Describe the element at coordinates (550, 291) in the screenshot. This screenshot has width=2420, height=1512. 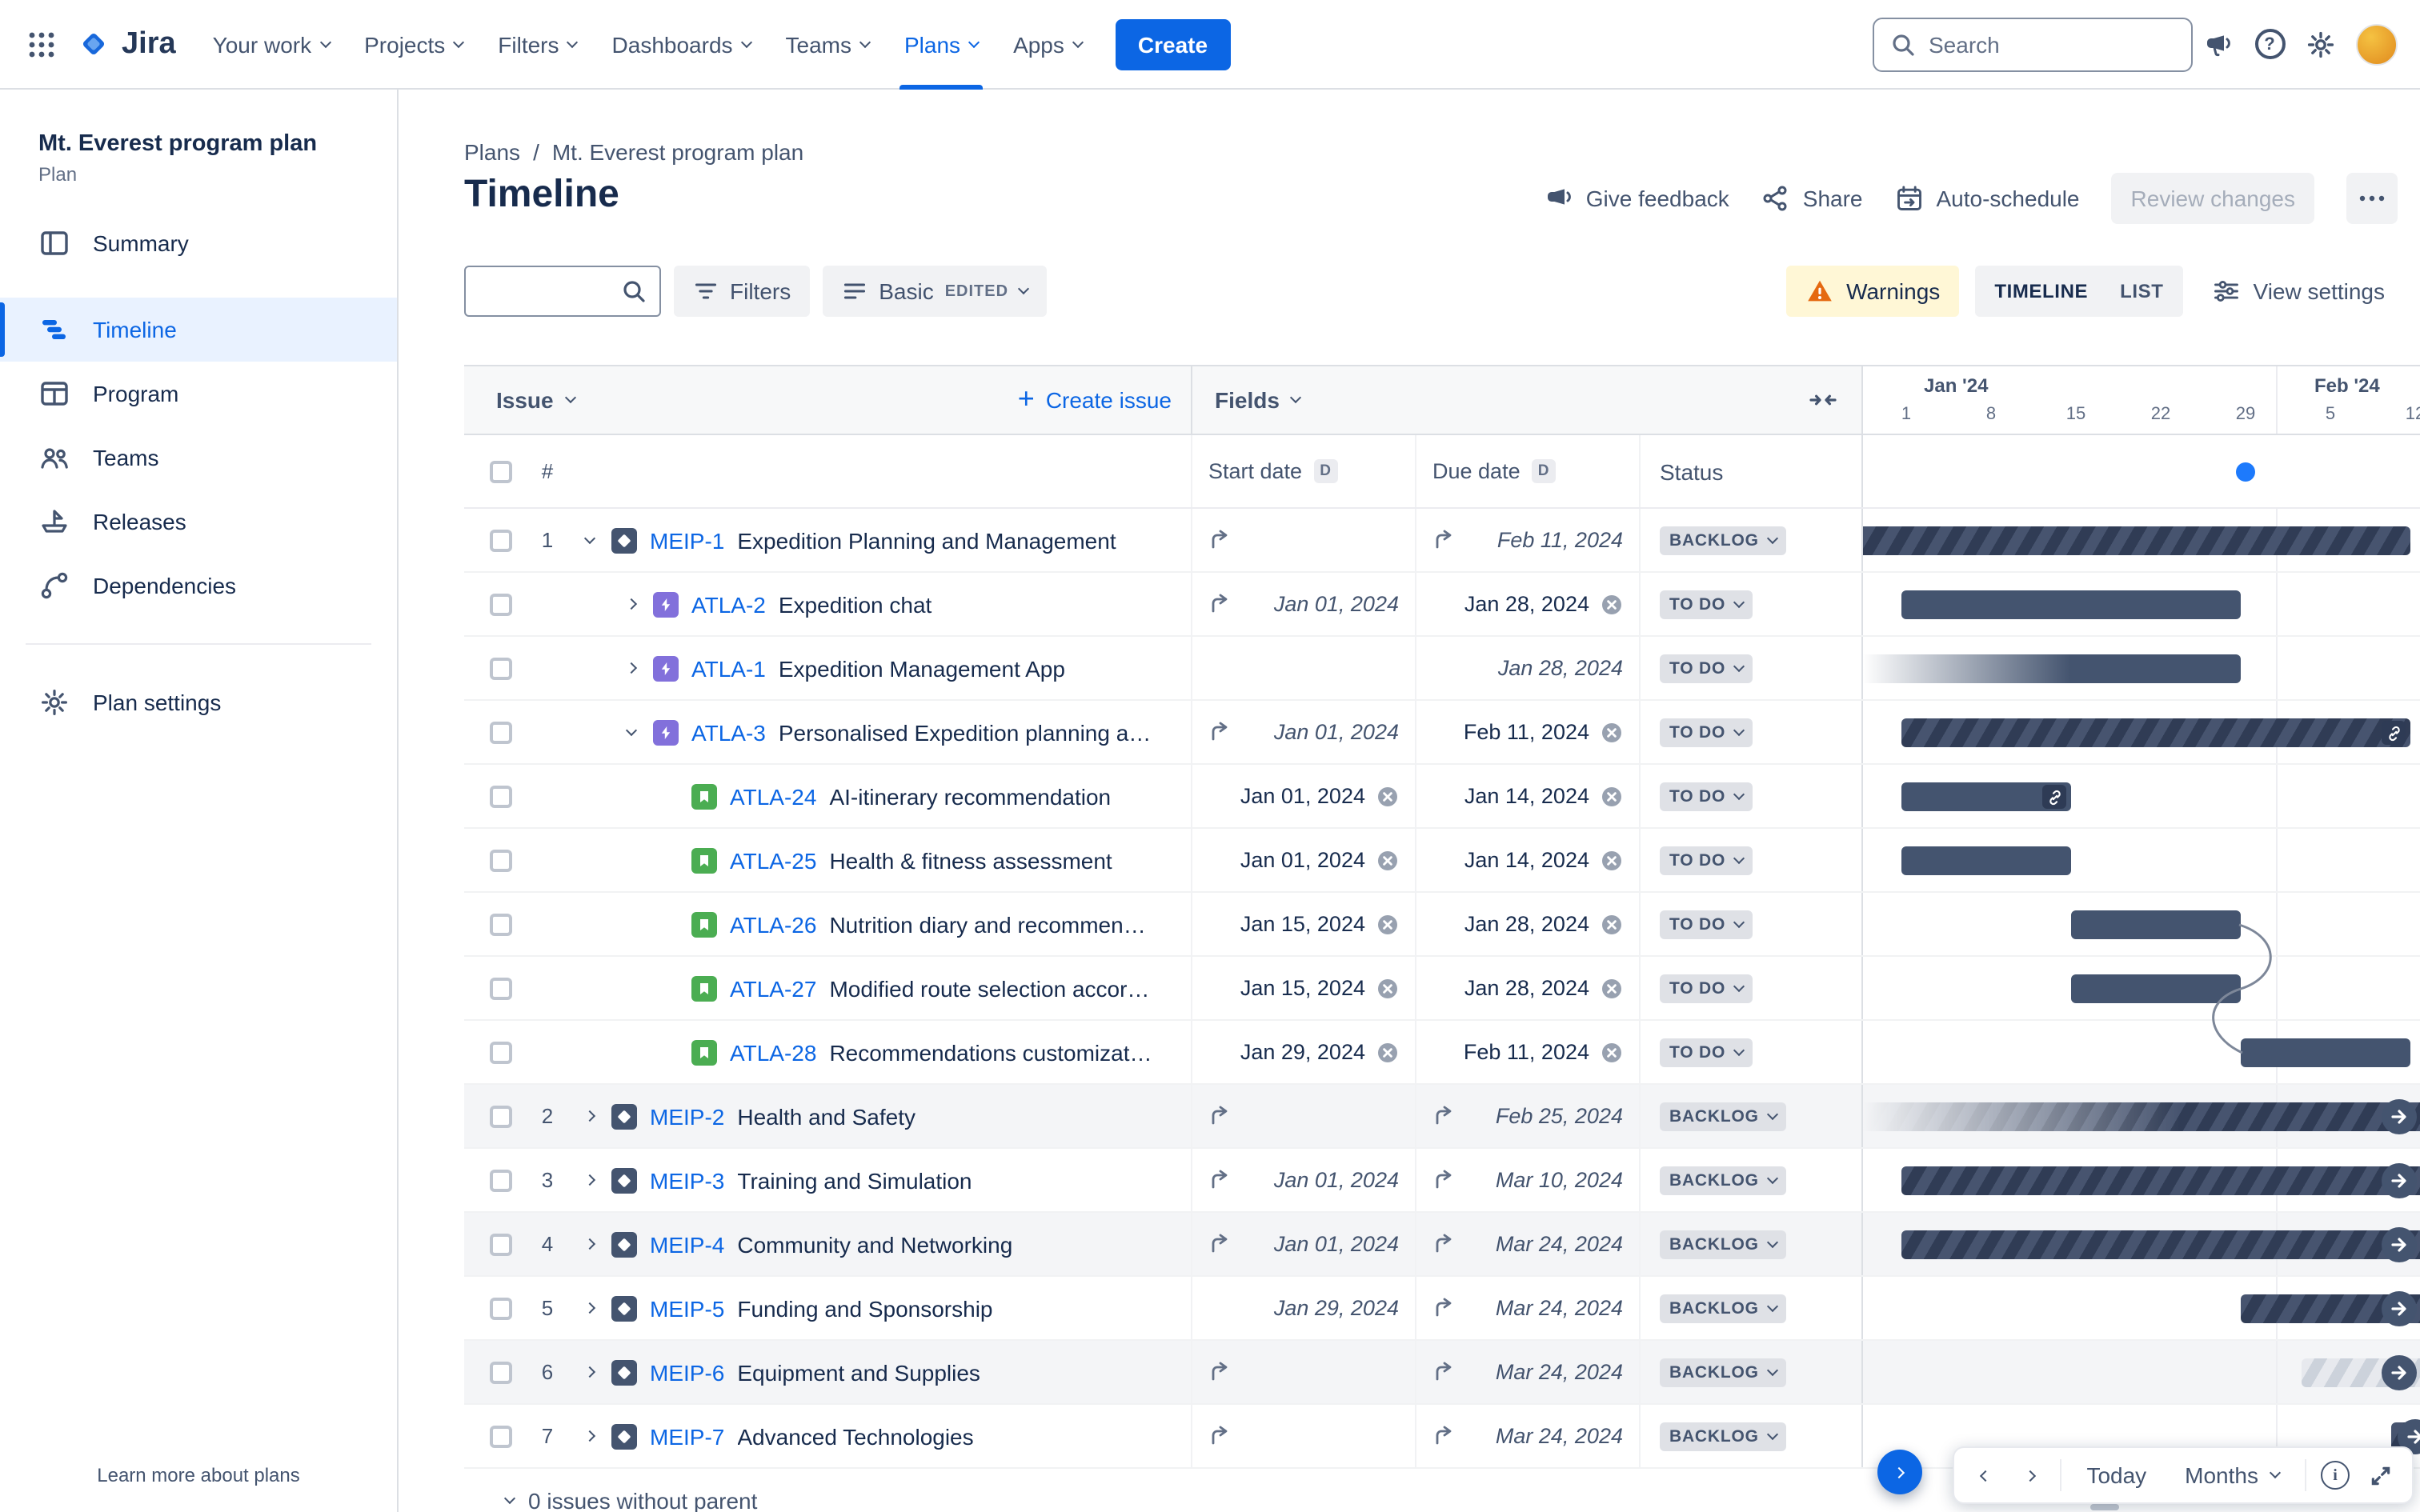
I see `timeline-search-input` at that location.